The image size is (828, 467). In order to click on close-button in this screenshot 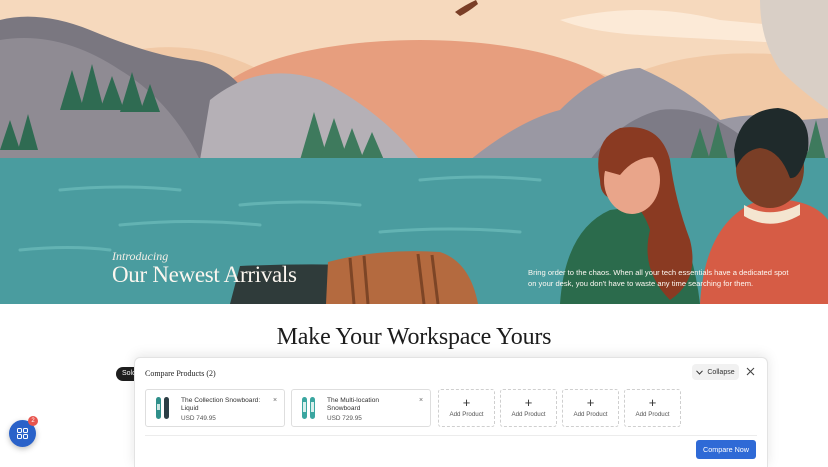, I will do `click(750, 372)`.